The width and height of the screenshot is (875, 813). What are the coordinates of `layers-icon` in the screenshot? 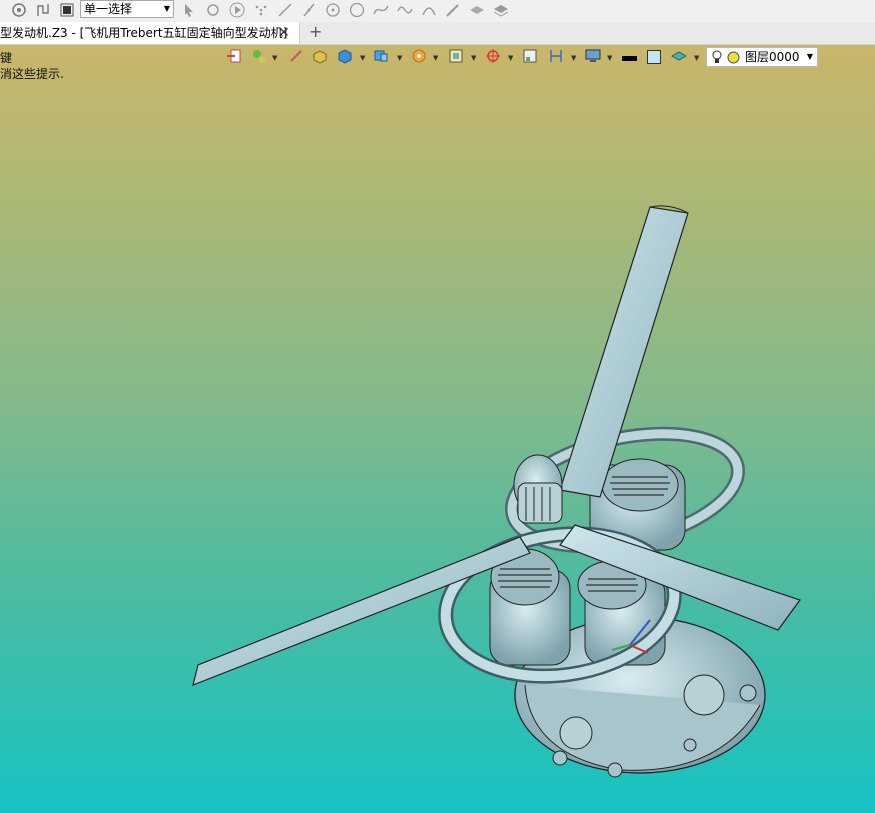 It's located at (477, 10).